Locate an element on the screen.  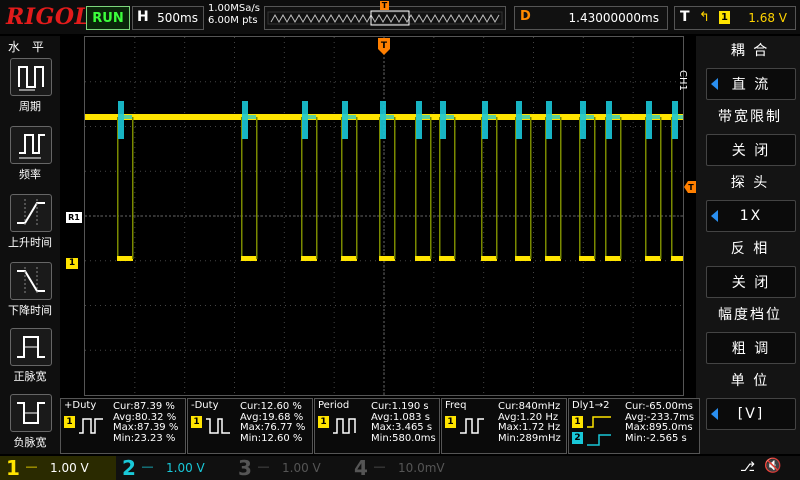
bandwidth-limit-button: 关 闭 is located at coordinates (751, 150).